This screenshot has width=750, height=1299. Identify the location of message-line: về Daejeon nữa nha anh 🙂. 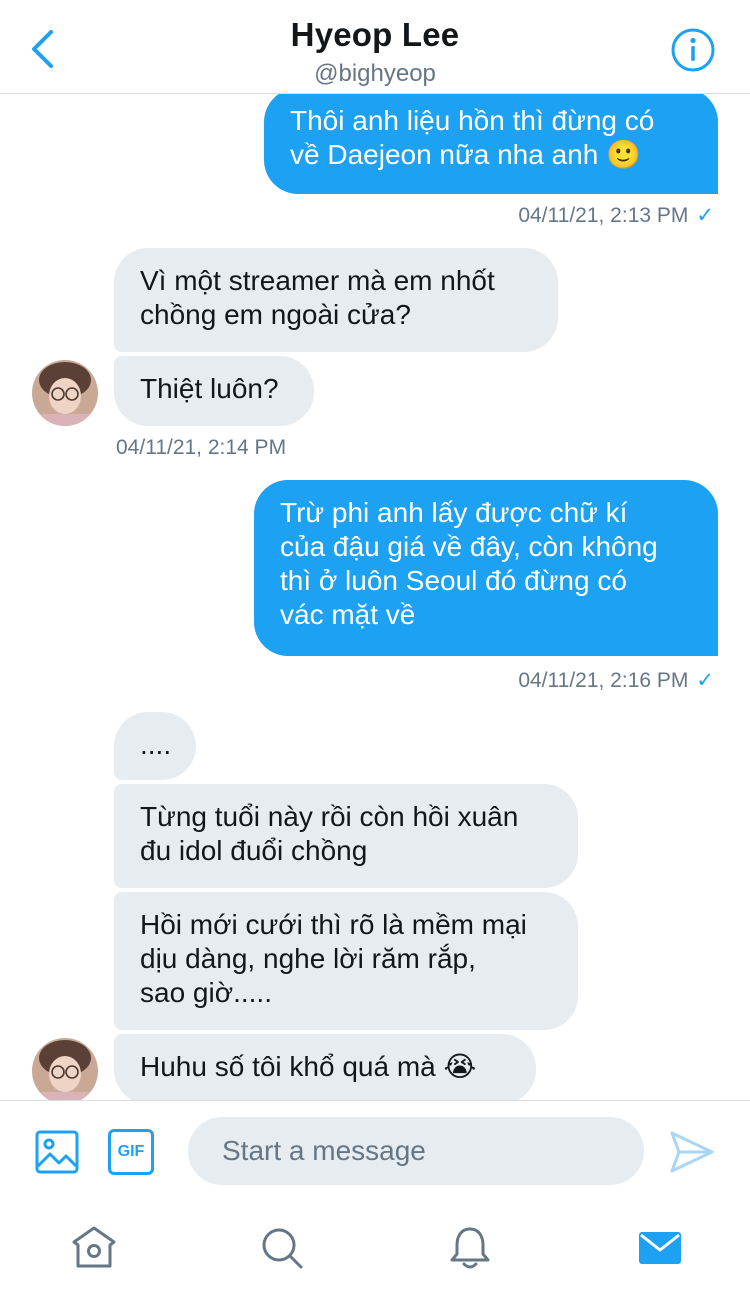
(465, 154).